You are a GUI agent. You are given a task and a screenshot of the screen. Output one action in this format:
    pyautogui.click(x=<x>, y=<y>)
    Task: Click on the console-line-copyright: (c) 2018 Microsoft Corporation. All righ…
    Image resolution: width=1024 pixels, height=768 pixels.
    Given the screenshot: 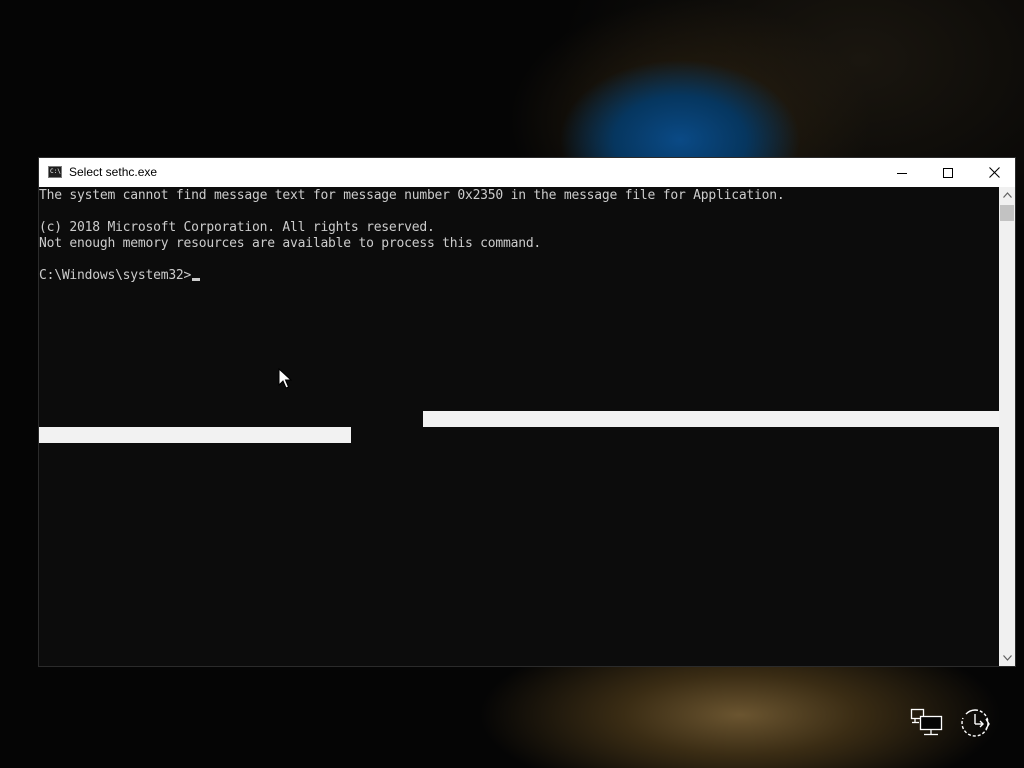 What is the action you would take?
    pyautogui.click(x=237, y=227)
    